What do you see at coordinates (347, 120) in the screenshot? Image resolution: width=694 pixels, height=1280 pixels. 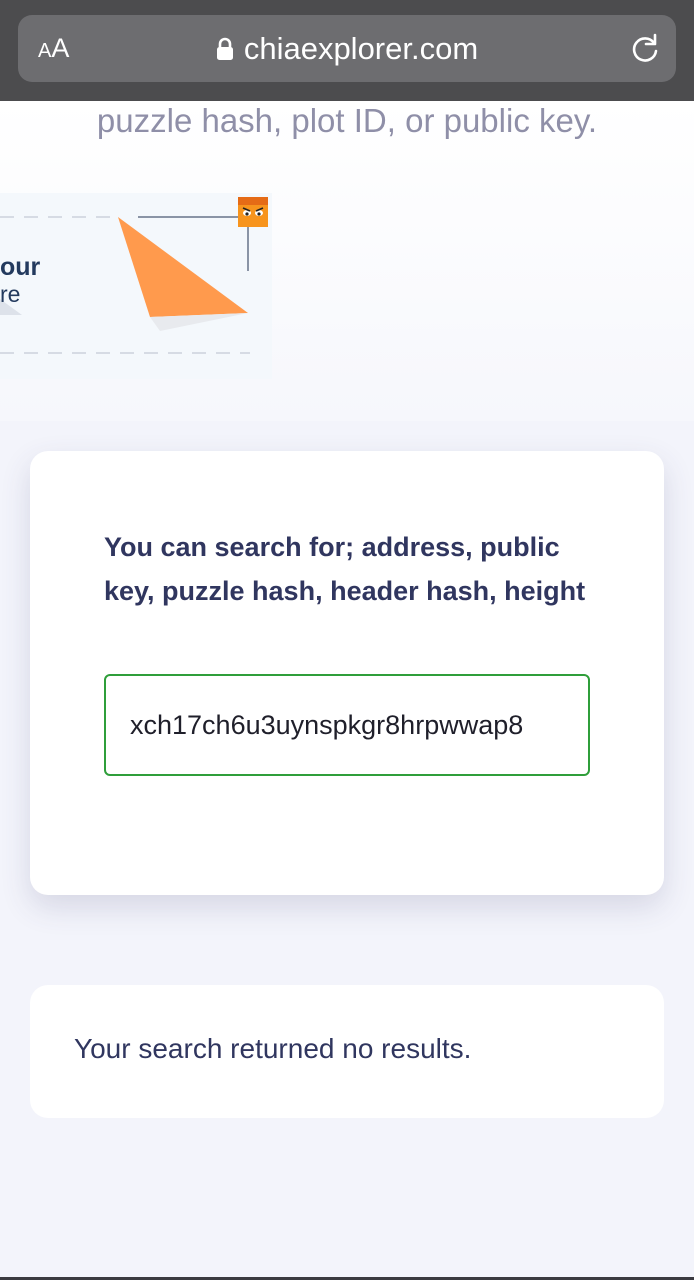 I see `page-subtitle: puzzle hash, plot ID, or public key.` at bounding box center [347, 120].